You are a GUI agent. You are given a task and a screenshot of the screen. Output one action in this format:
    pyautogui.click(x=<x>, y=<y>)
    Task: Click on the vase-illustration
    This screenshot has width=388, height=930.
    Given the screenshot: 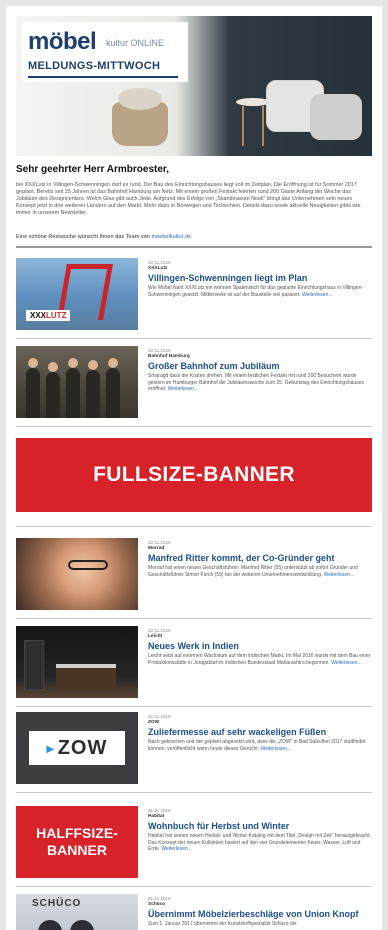 What is the action you would take?
    pyautogui.click(x=140, y=117)
    